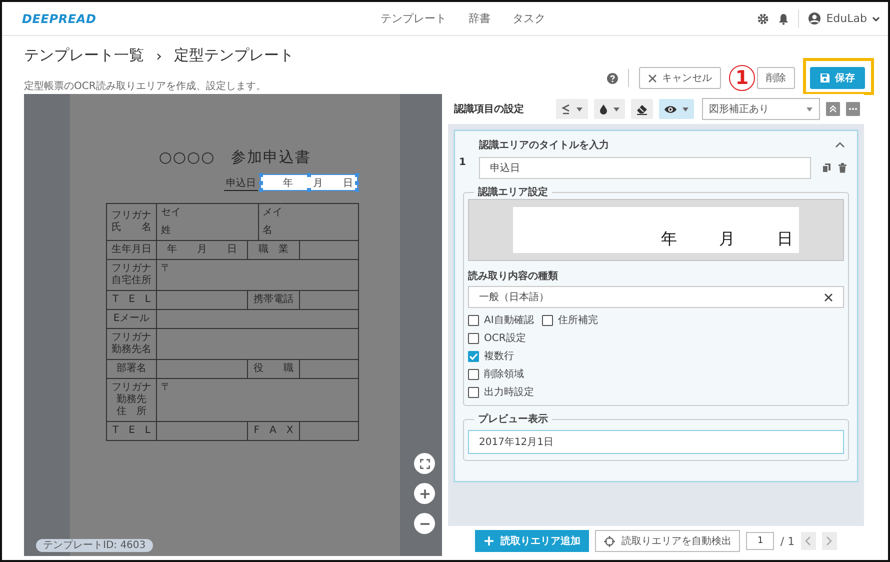 This screenshot has width=890, height=562. I want to click on field-label: 読み取り内容の種類, so click(513, 276).